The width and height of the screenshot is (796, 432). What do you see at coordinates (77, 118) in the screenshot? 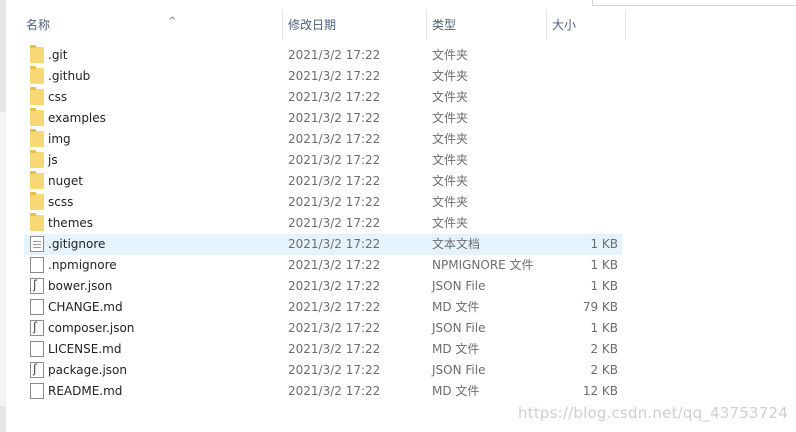
I see `file-name: examples` at bounding box center [77, 118].